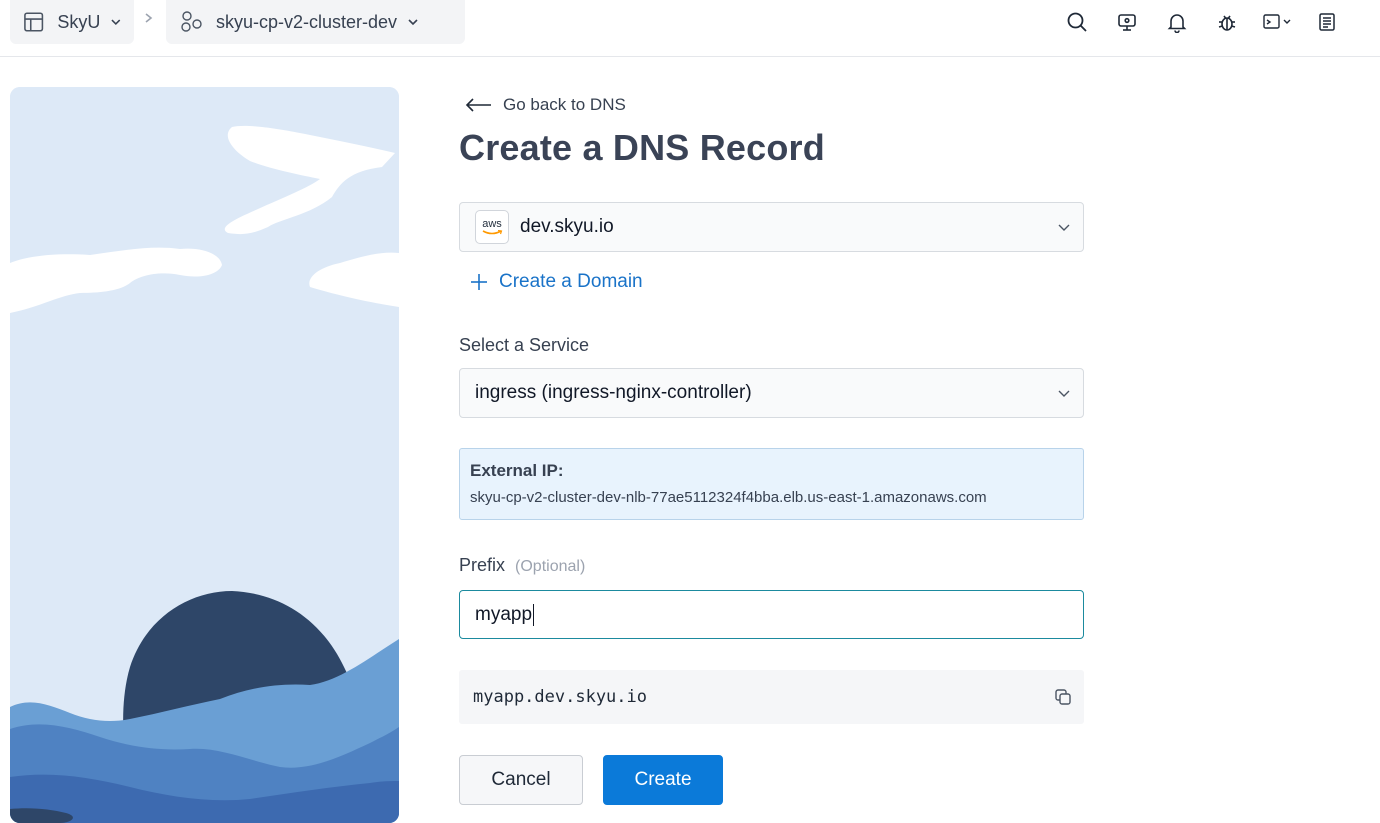  What do you see at coordinates (567, 226) in the screenshot?
I see `domain-select-value: dev.skyu.io` at bounding box center [567, 226].